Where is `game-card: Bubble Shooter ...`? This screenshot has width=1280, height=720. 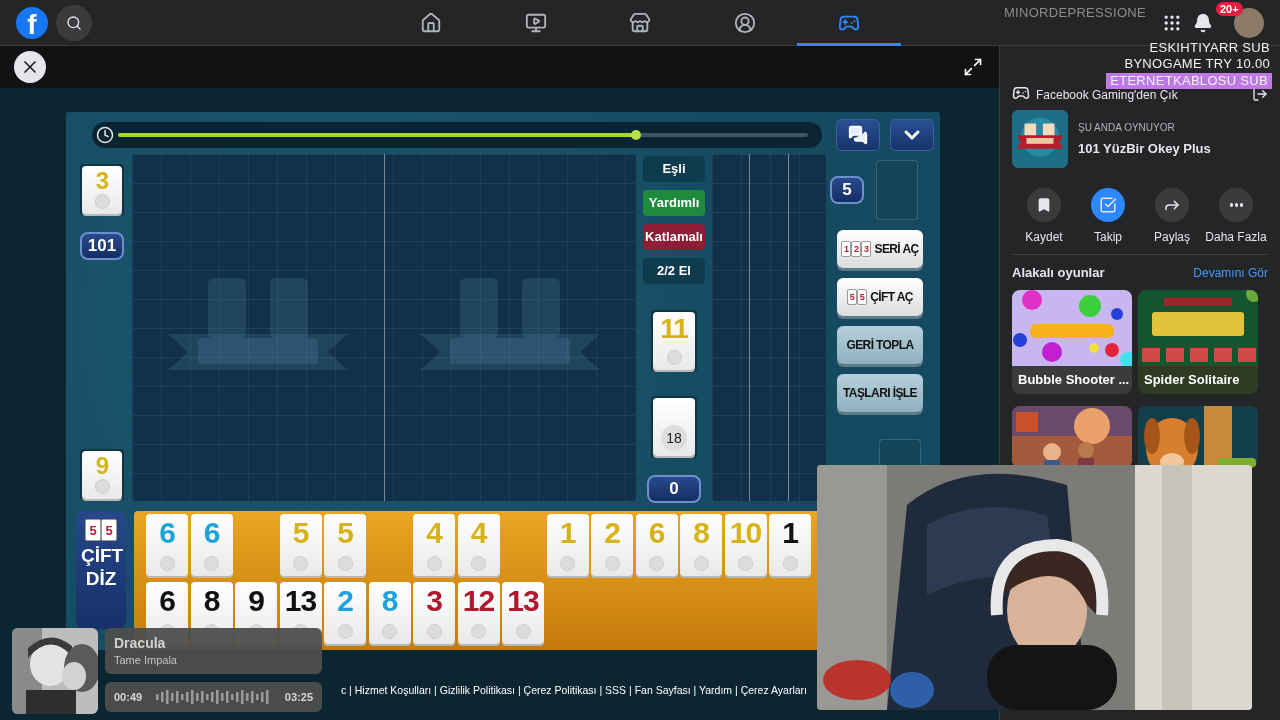 game-card: Bubble Shooter ... is located at coordinates (1072, 342).